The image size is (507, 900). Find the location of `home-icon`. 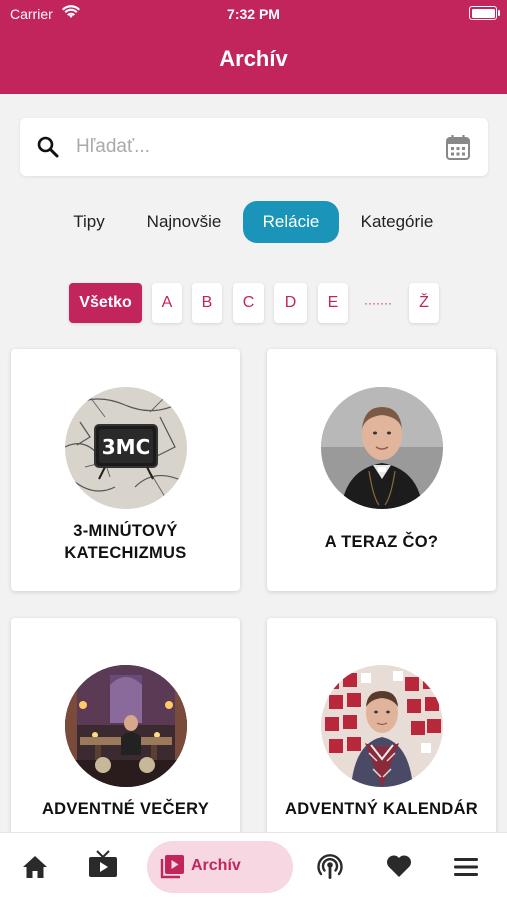

home-icon is located at coordinates (35, 867).